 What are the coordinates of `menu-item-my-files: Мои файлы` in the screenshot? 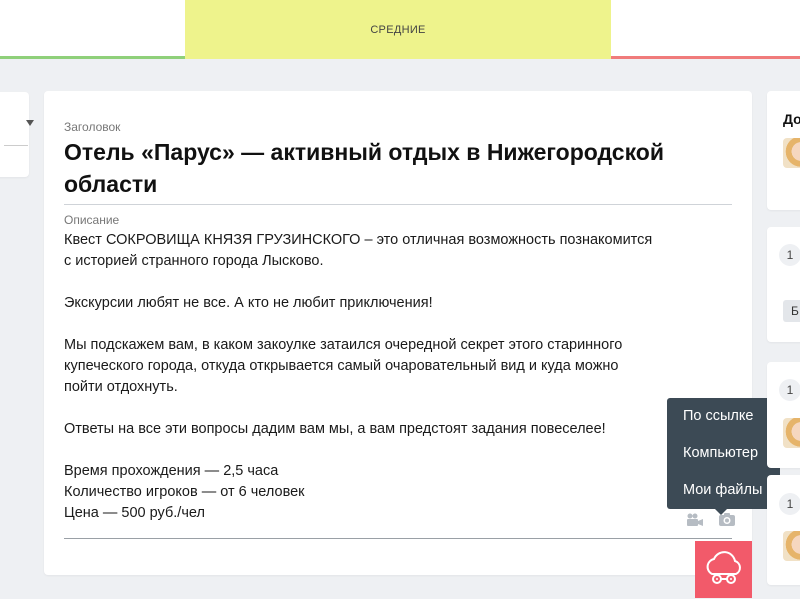 It's located at (722, 490).